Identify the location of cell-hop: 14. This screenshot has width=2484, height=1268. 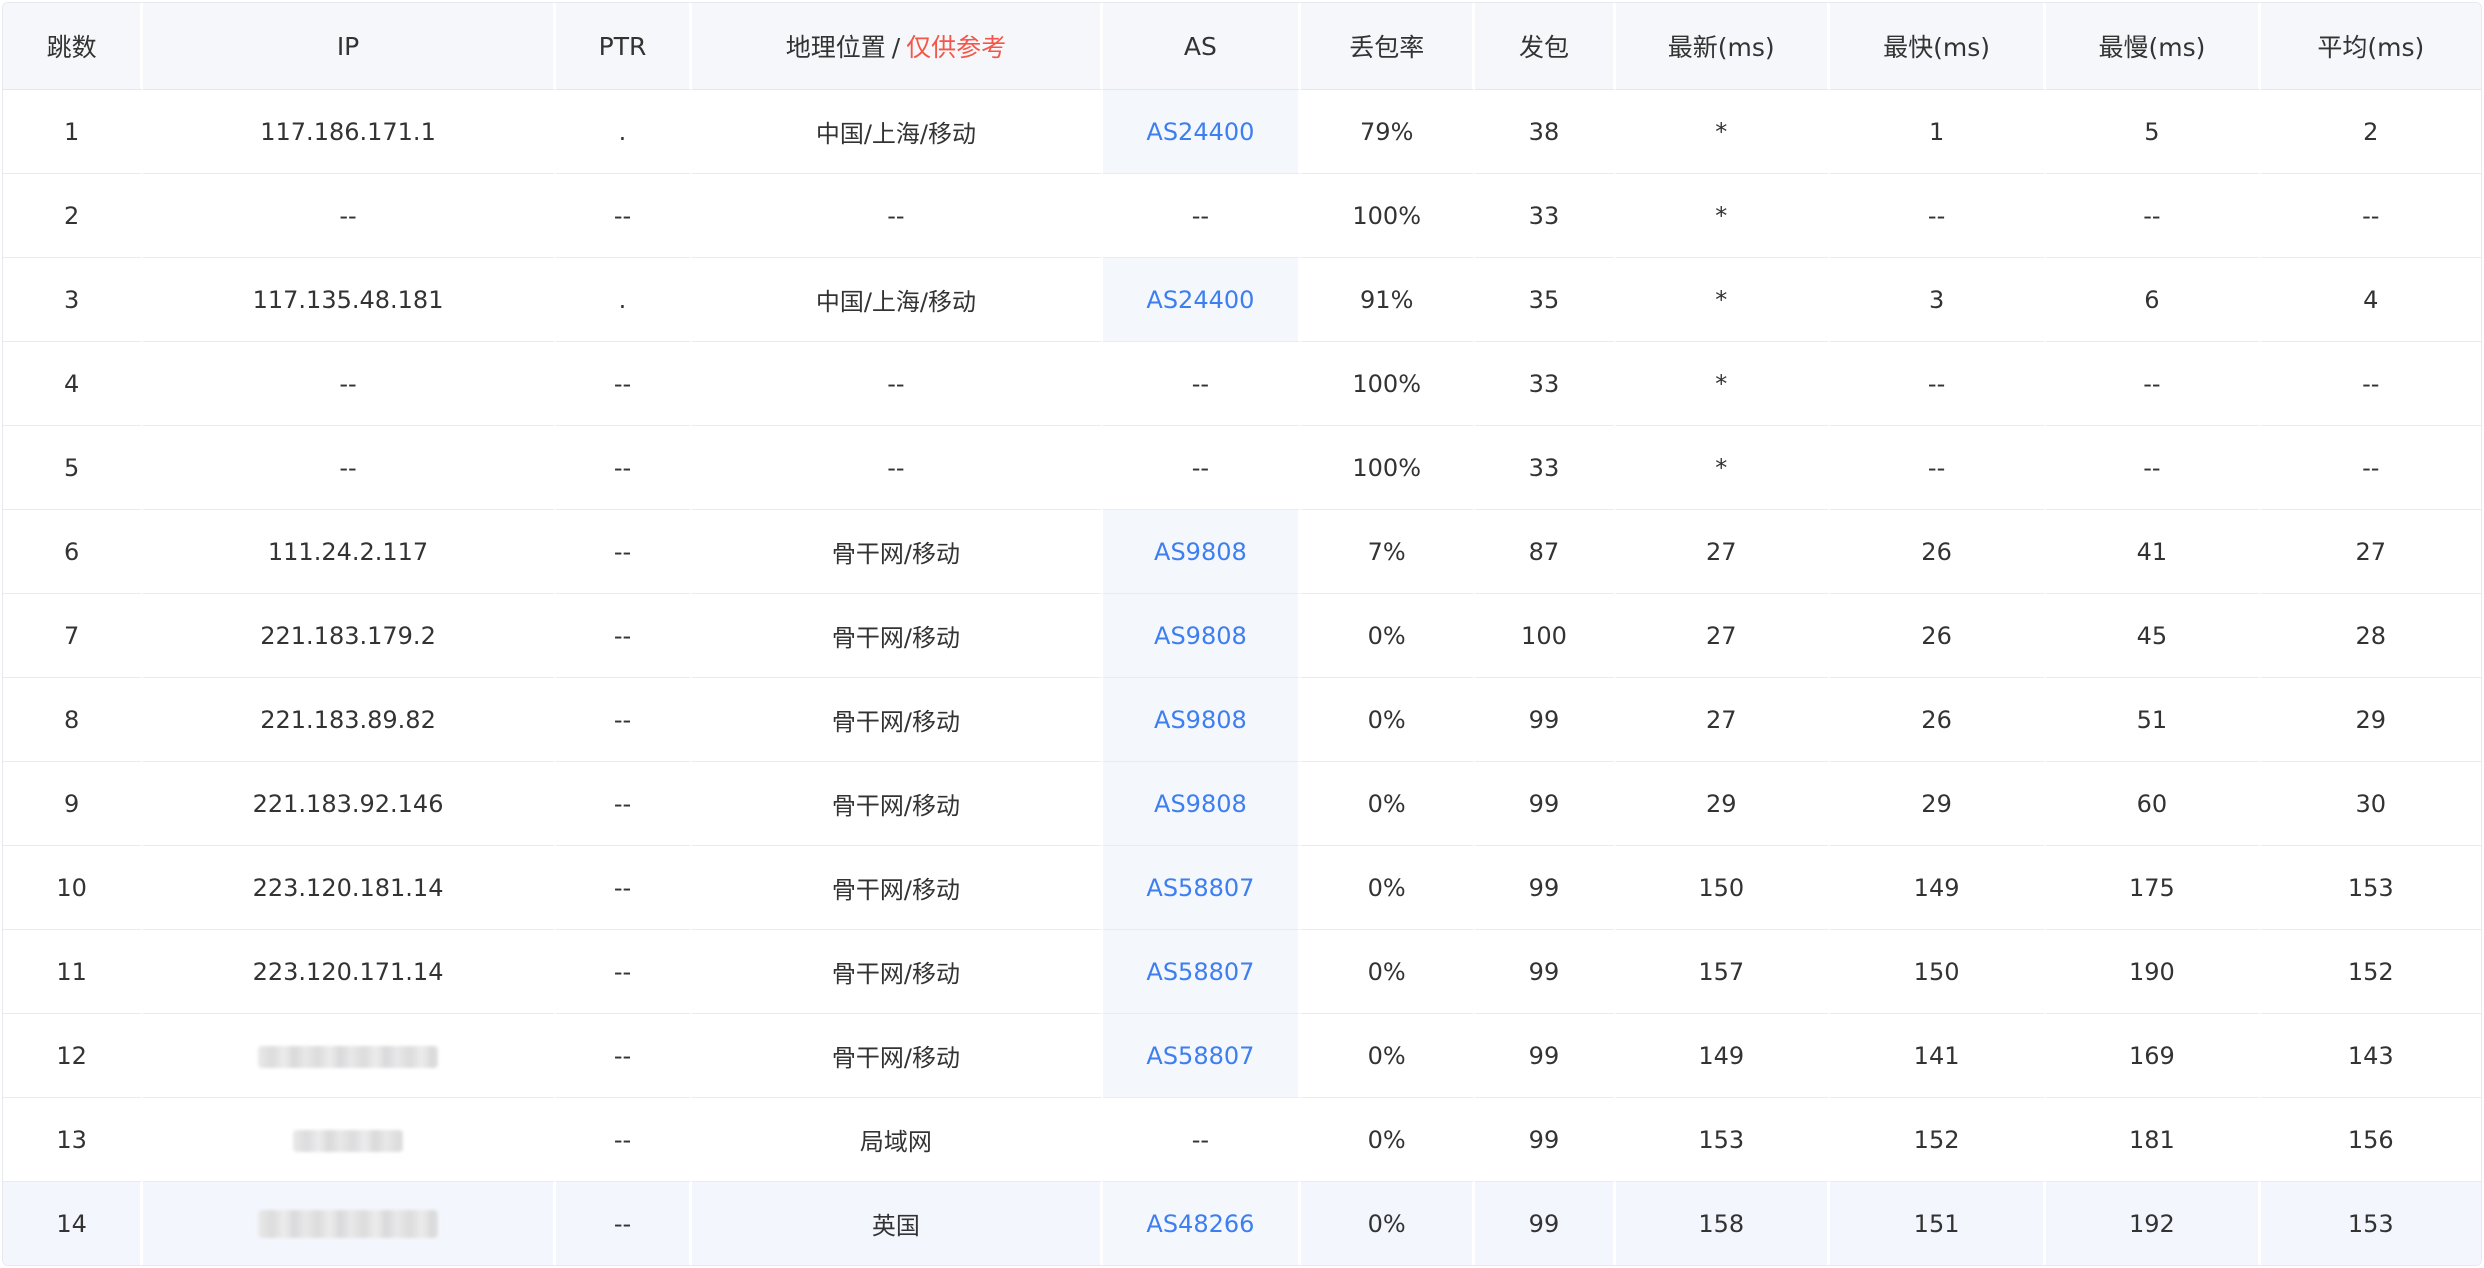
(73, 1223).